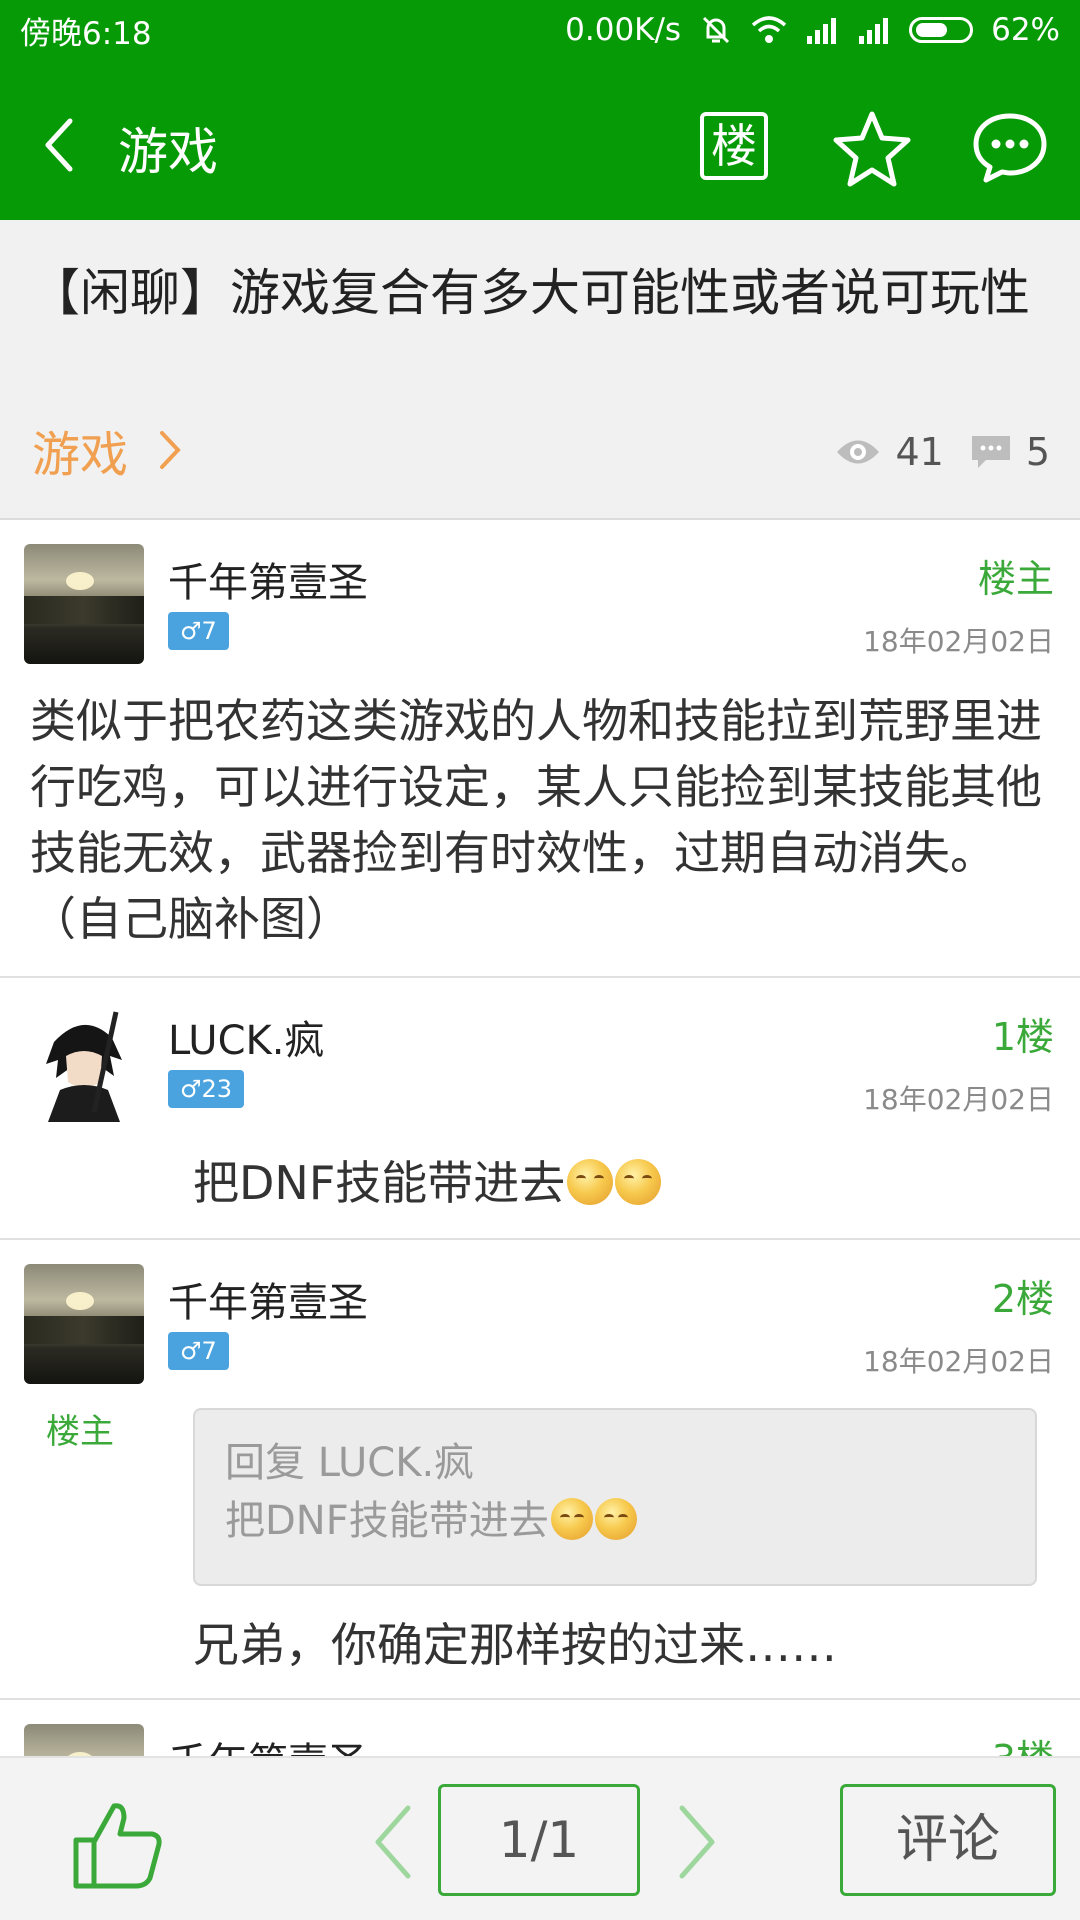  What do you see at coordinates (540, 1109) in the screenshot?
I see `floor-1: LUCK.疯 ♂23 1楼 18年02月02日 把DNF技能带进去` at bounding box center [540, 1109].